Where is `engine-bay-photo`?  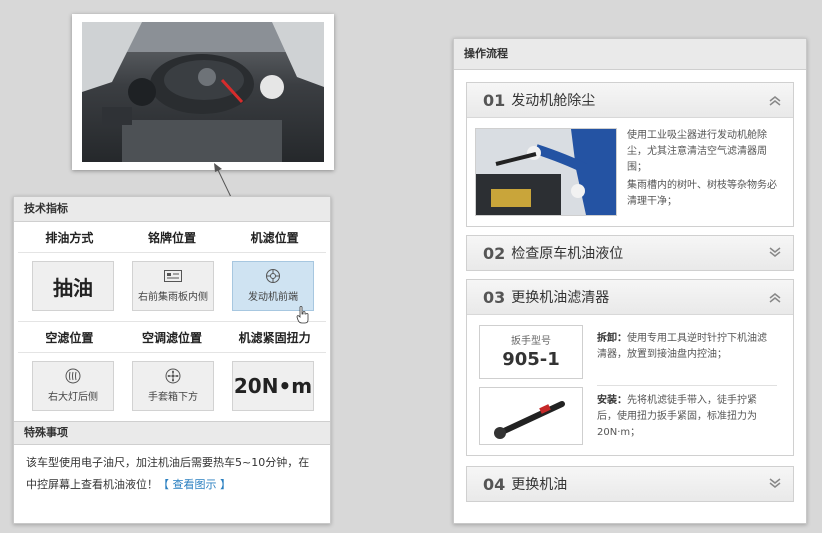 engine-bay-photo is located at coordinates (203, 92).